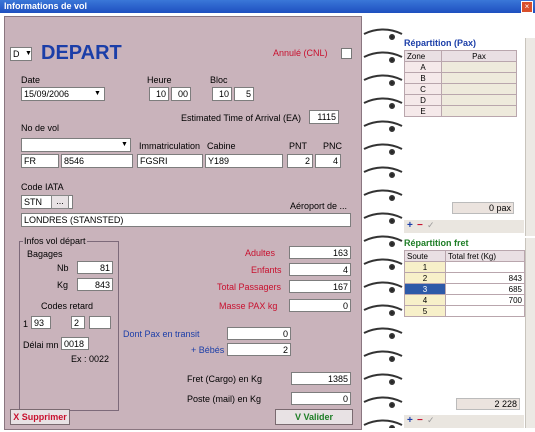 The width and height of the screenshot is (535, 432). Describe the element at coordinates (244, 161) in the screenshot. I see `cabine-field` at that location.